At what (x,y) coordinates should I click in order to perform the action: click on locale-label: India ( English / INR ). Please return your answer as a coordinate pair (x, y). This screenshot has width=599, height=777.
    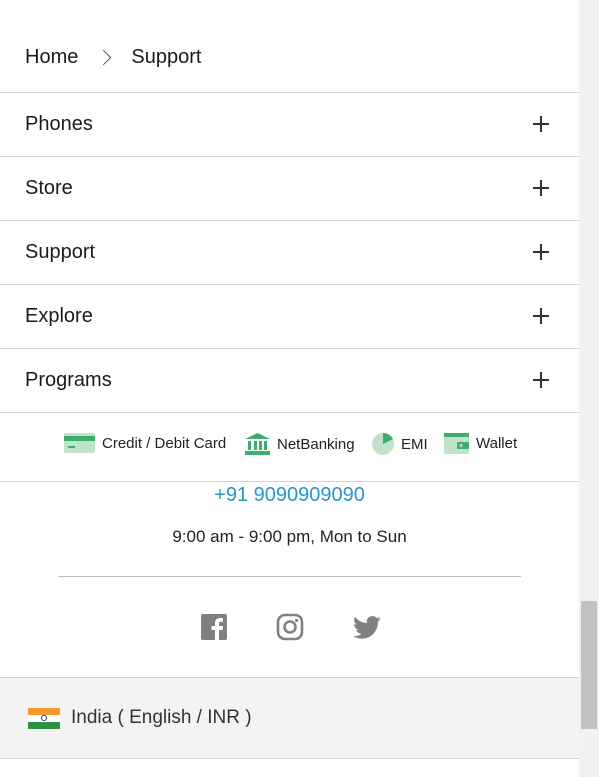
    Looking at the image, I should click on (161, 717).